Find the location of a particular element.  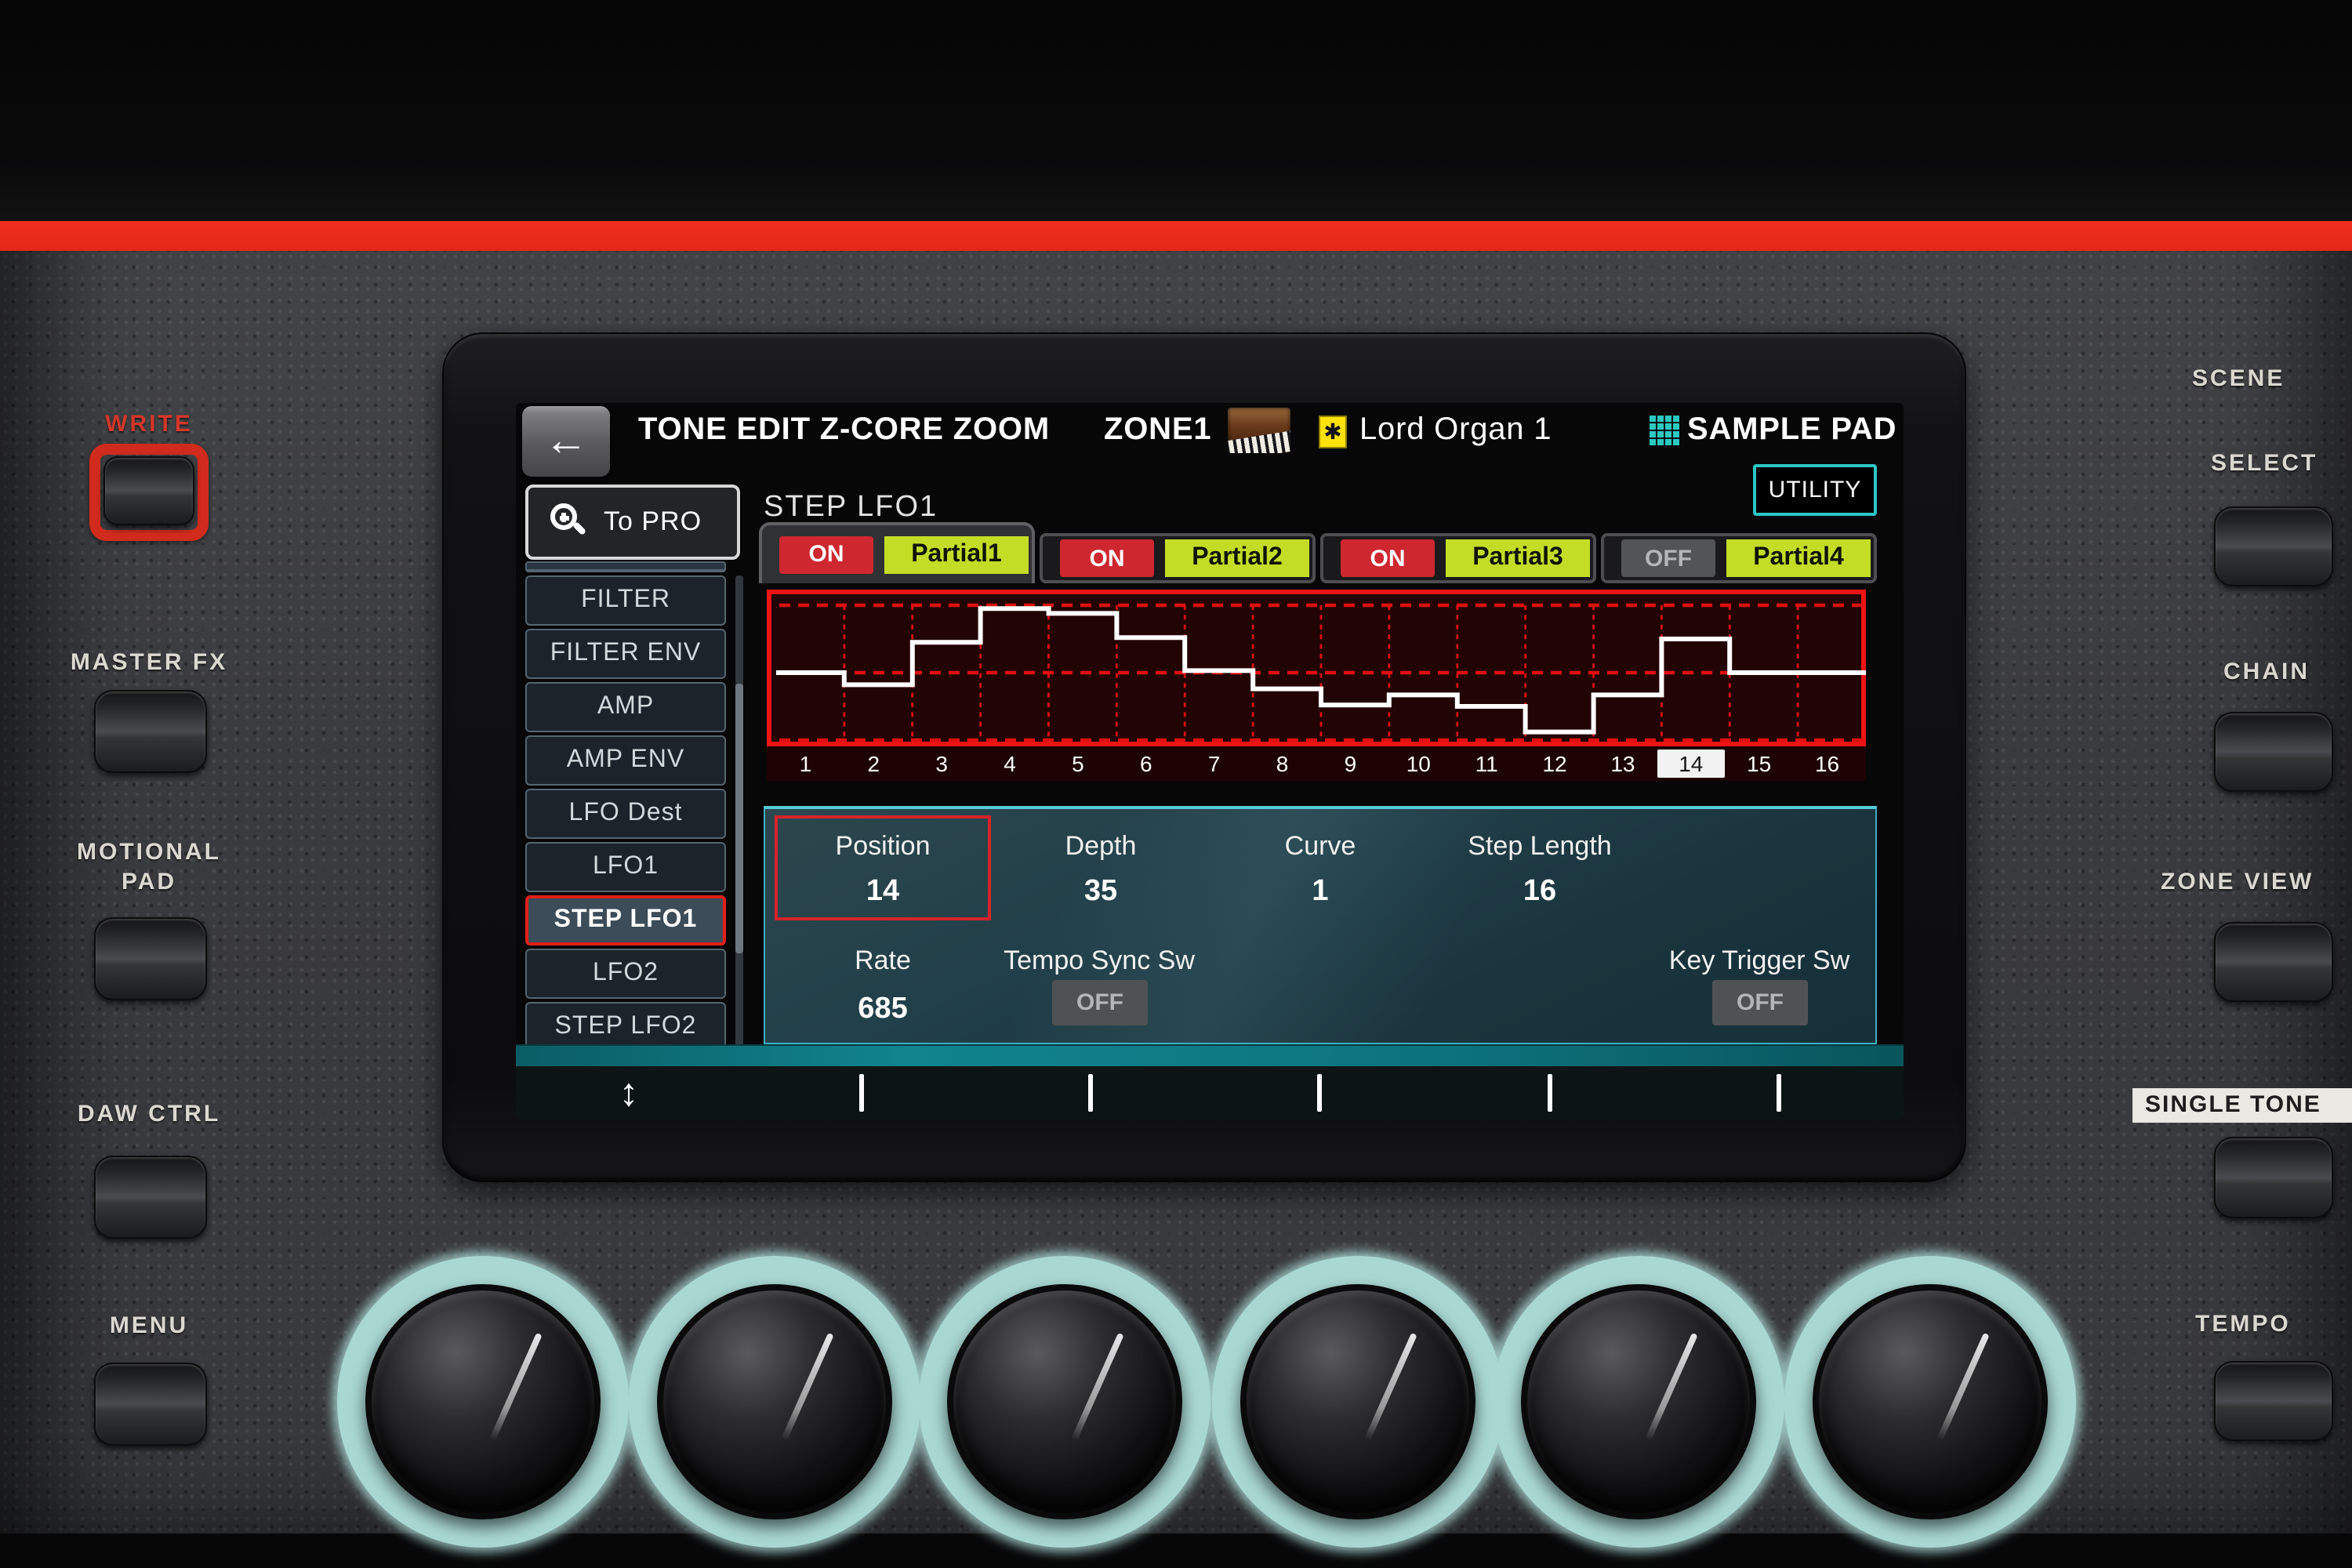

tab-partial4: OFF Partial4 is located at coordinates (1739, 558).